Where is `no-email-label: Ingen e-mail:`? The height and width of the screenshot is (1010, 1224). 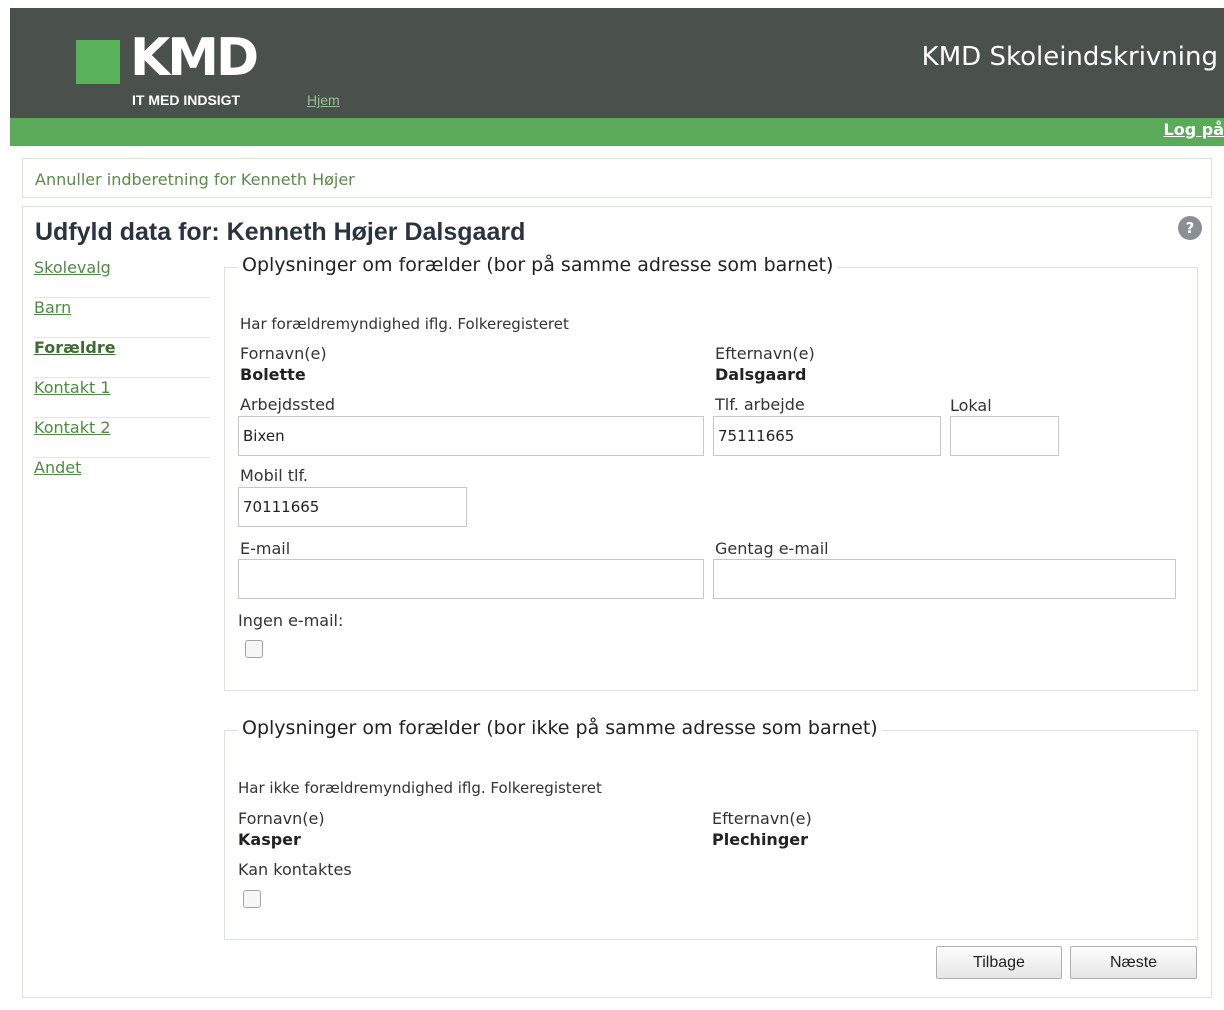
no-email-label: Ingen e-mail: is located at coordinates (291, 620).